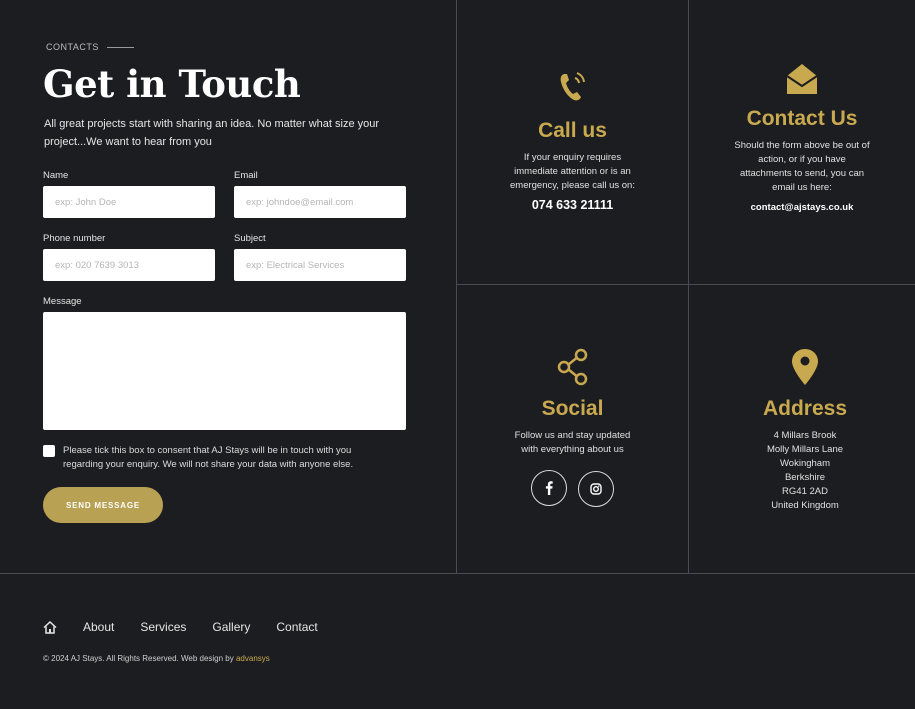 The width and height of the screenshot is (915, 709). Describe the element at coordinates (62, 301) in the screenshot. I see `message-label: Message` at that location.